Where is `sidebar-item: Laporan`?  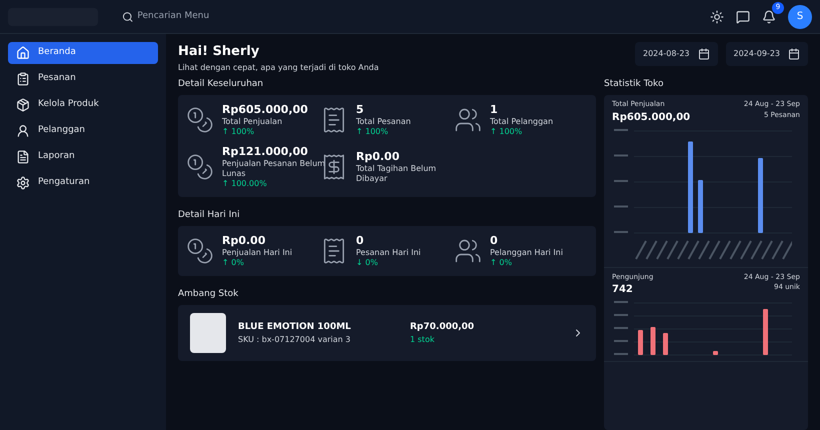 sidebar-item: Laporan is located at coordinates (83, 157).